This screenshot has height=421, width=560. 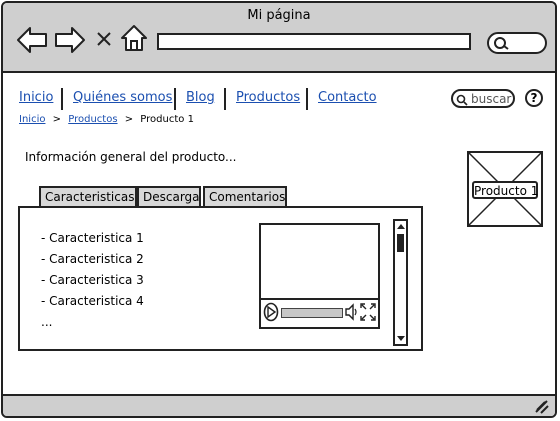 I want to click on window-title: Mi página, so click(x=279, y=15).